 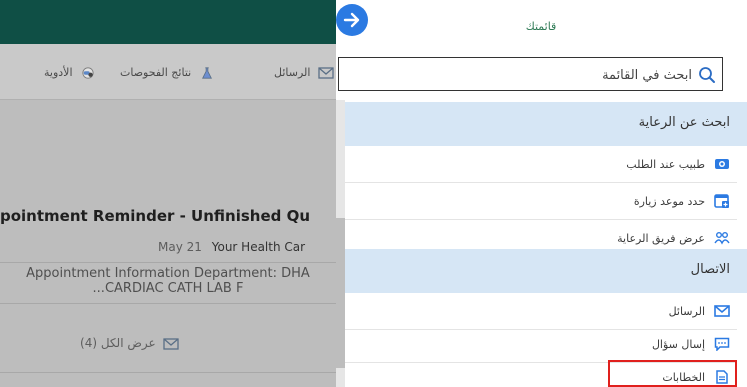 I want to click on video-camera-icon, so click(x=722, y=164).